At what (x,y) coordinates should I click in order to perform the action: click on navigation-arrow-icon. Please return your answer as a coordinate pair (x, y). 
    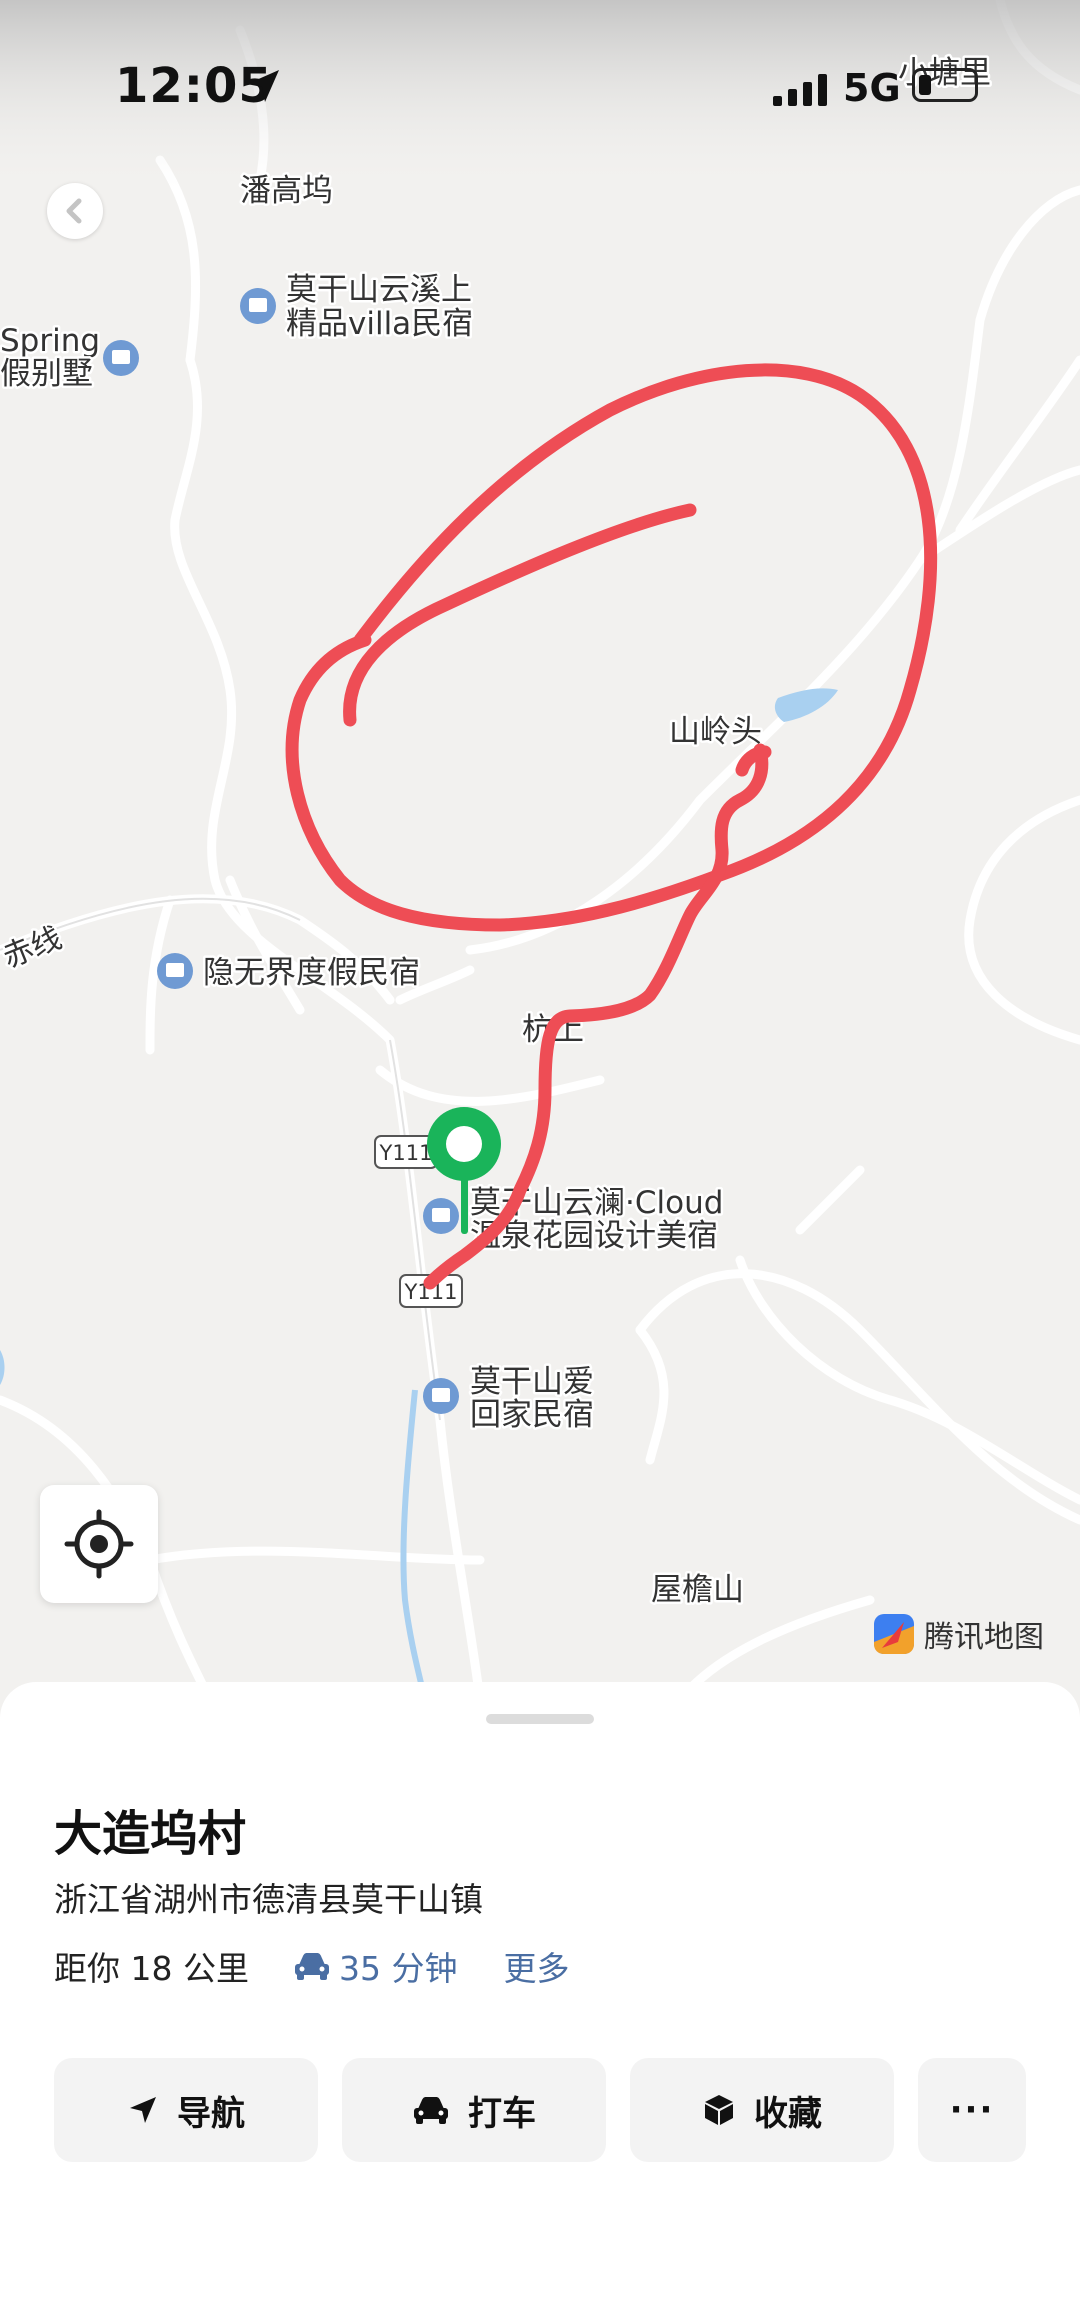
    Looking at the image, I should click on (143, 2110).